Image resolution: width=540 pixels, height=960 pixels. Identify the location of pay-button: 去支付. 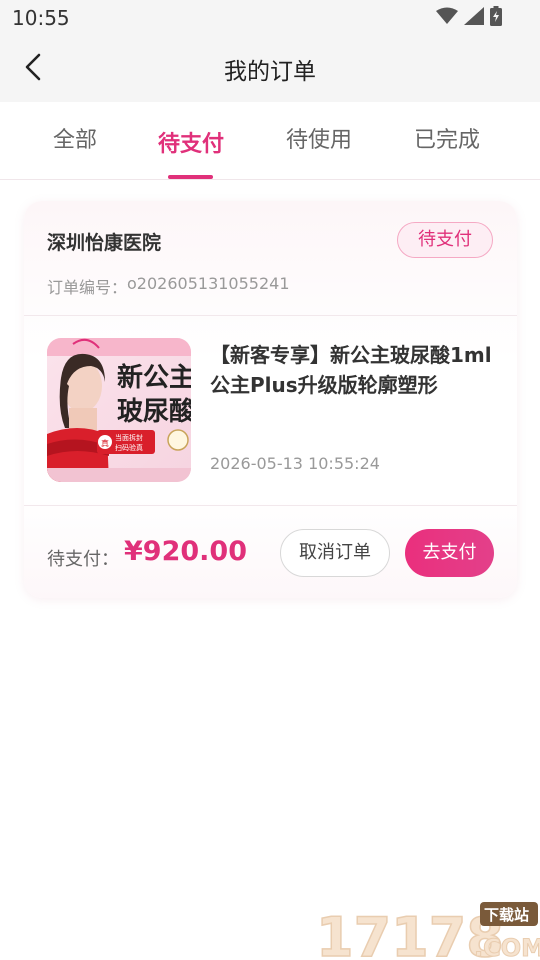
(449, 553).